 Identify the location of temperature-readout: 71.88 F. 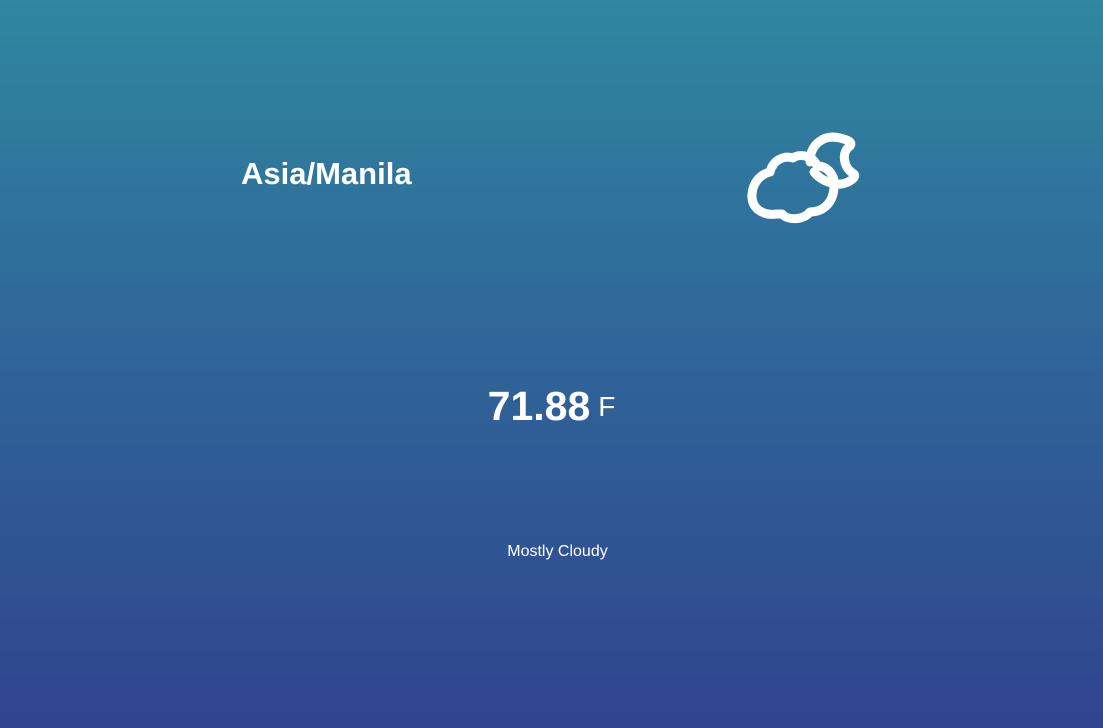
(551, 406).